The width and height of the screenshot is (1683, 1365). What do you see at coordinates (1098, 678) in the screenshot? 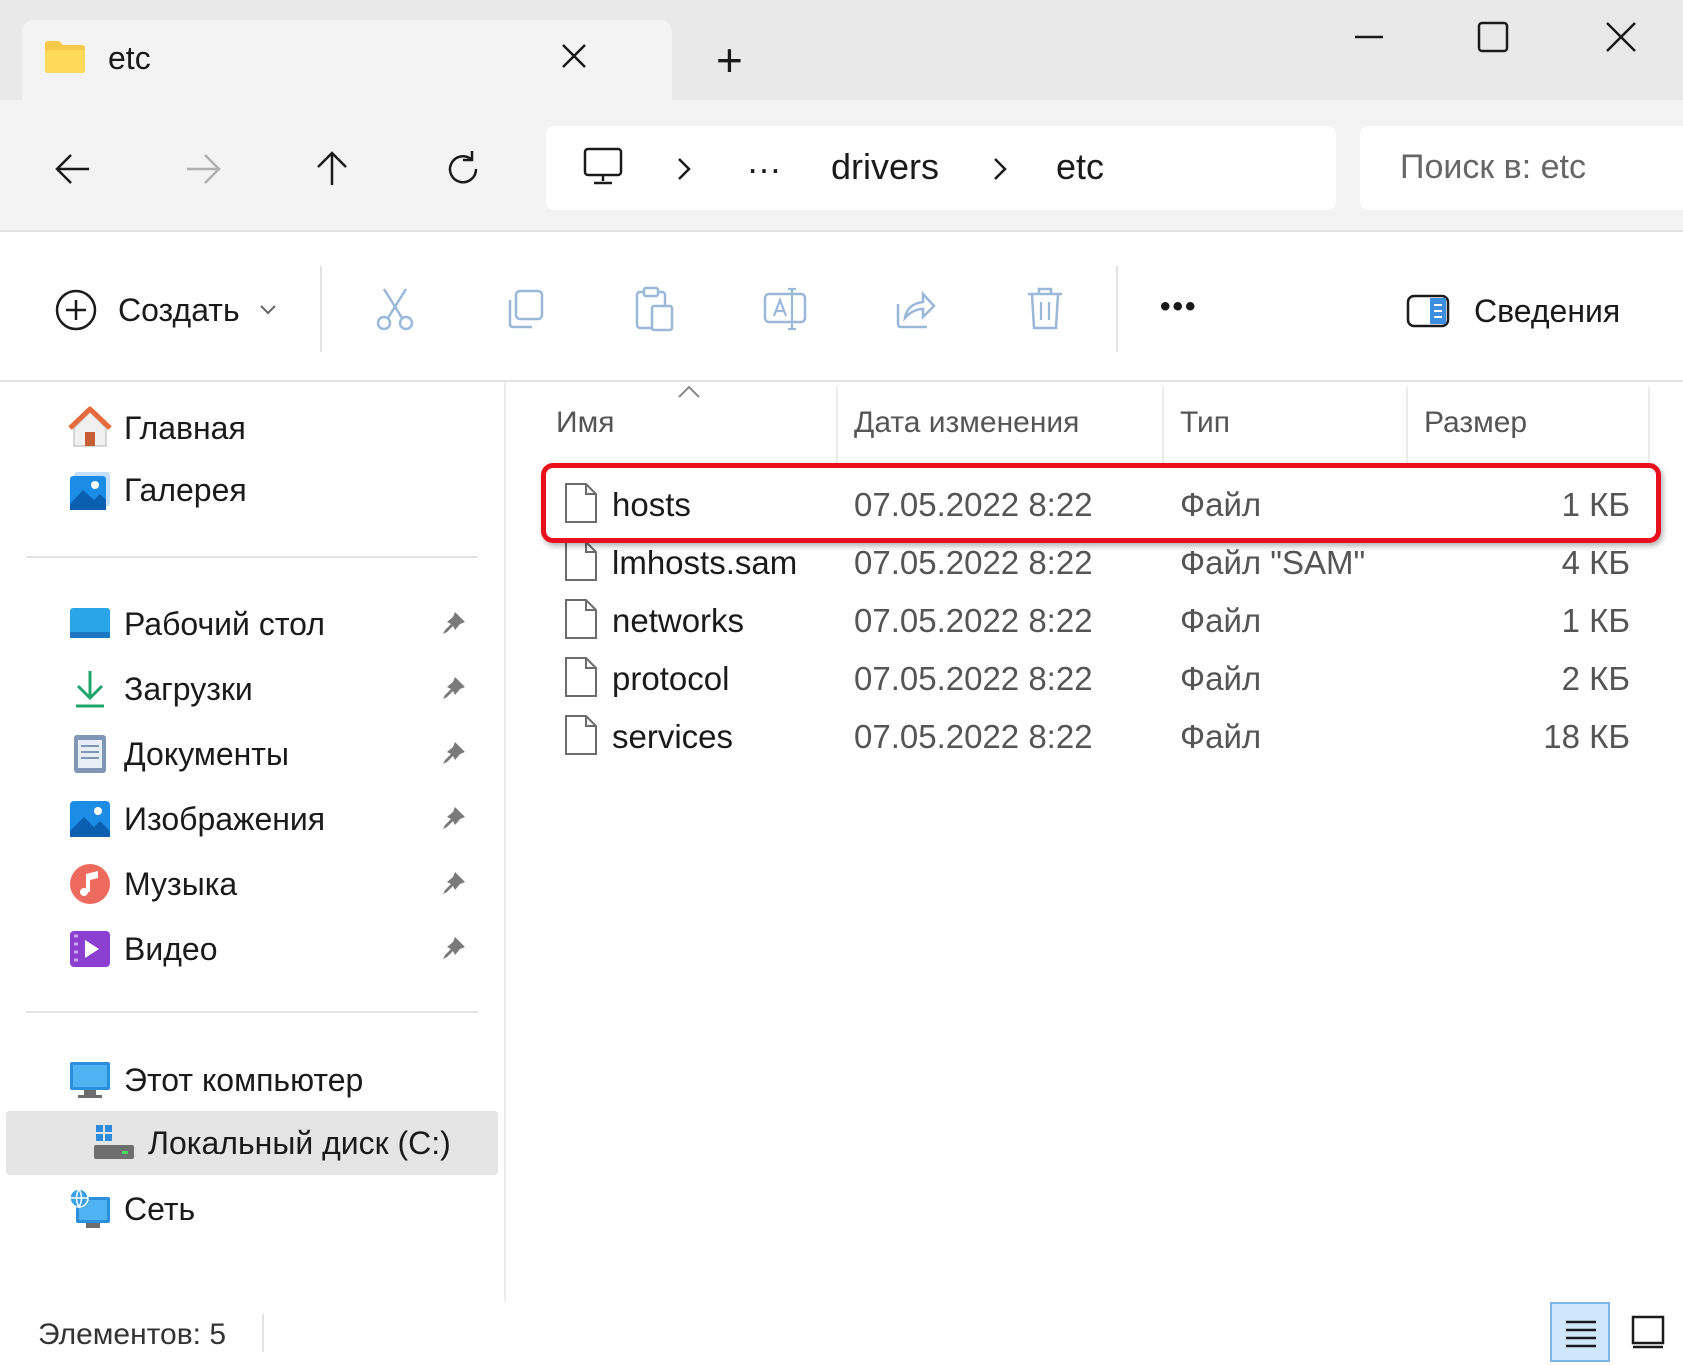
I see `table-row: protocol 07.05.2022 8:22 Файл 2 КБ` at bounding box center [1098, 678].